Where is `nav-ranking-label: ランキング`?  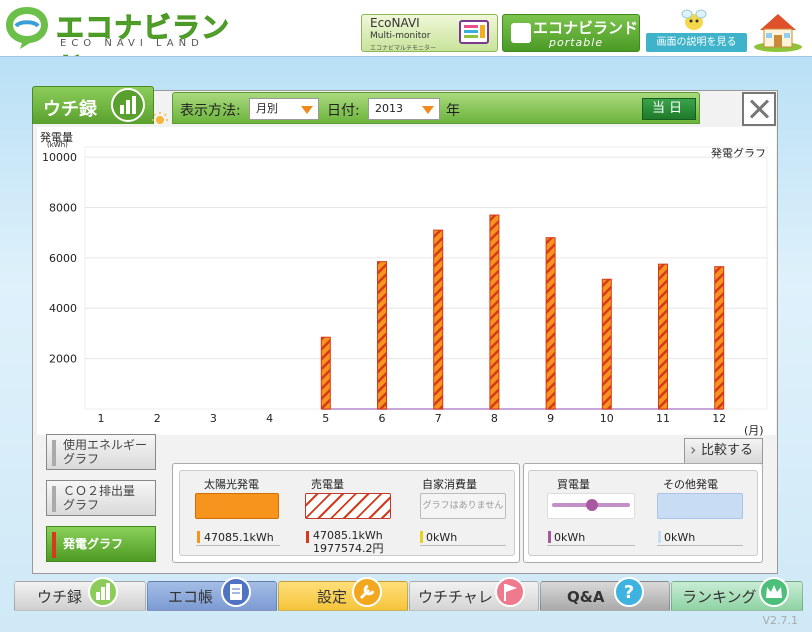
nav-ranking-label: ランキング is located at coordinates (719, 597).